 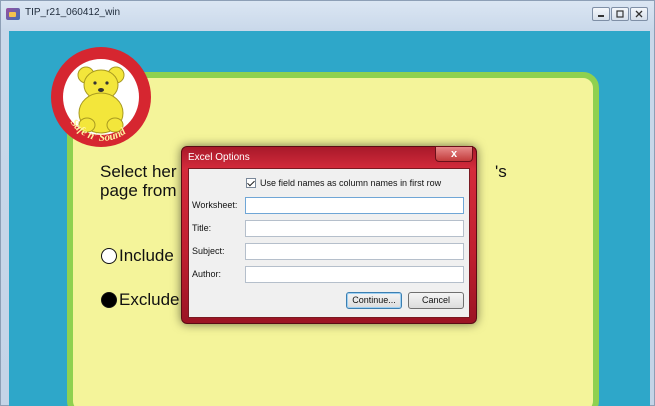 What do you see at coordinates (149, 299) in the screenshot?
I see `exclude-label: Exclude` at bounding box center [149, 299].